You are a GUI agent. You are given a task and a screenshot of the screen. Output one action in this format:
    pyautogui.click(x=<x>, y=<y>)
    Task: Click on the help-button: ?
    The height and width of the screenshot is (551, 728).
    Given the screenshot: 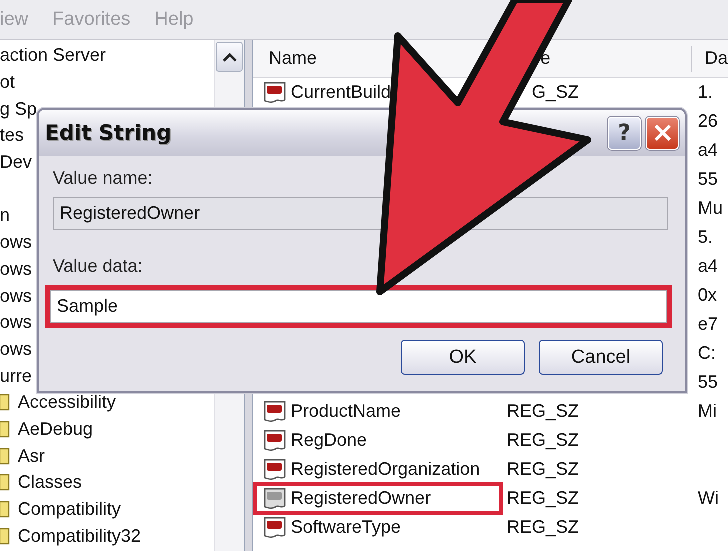 What is the action you would take?
    pyautogui.click(x=624, y=133)
    